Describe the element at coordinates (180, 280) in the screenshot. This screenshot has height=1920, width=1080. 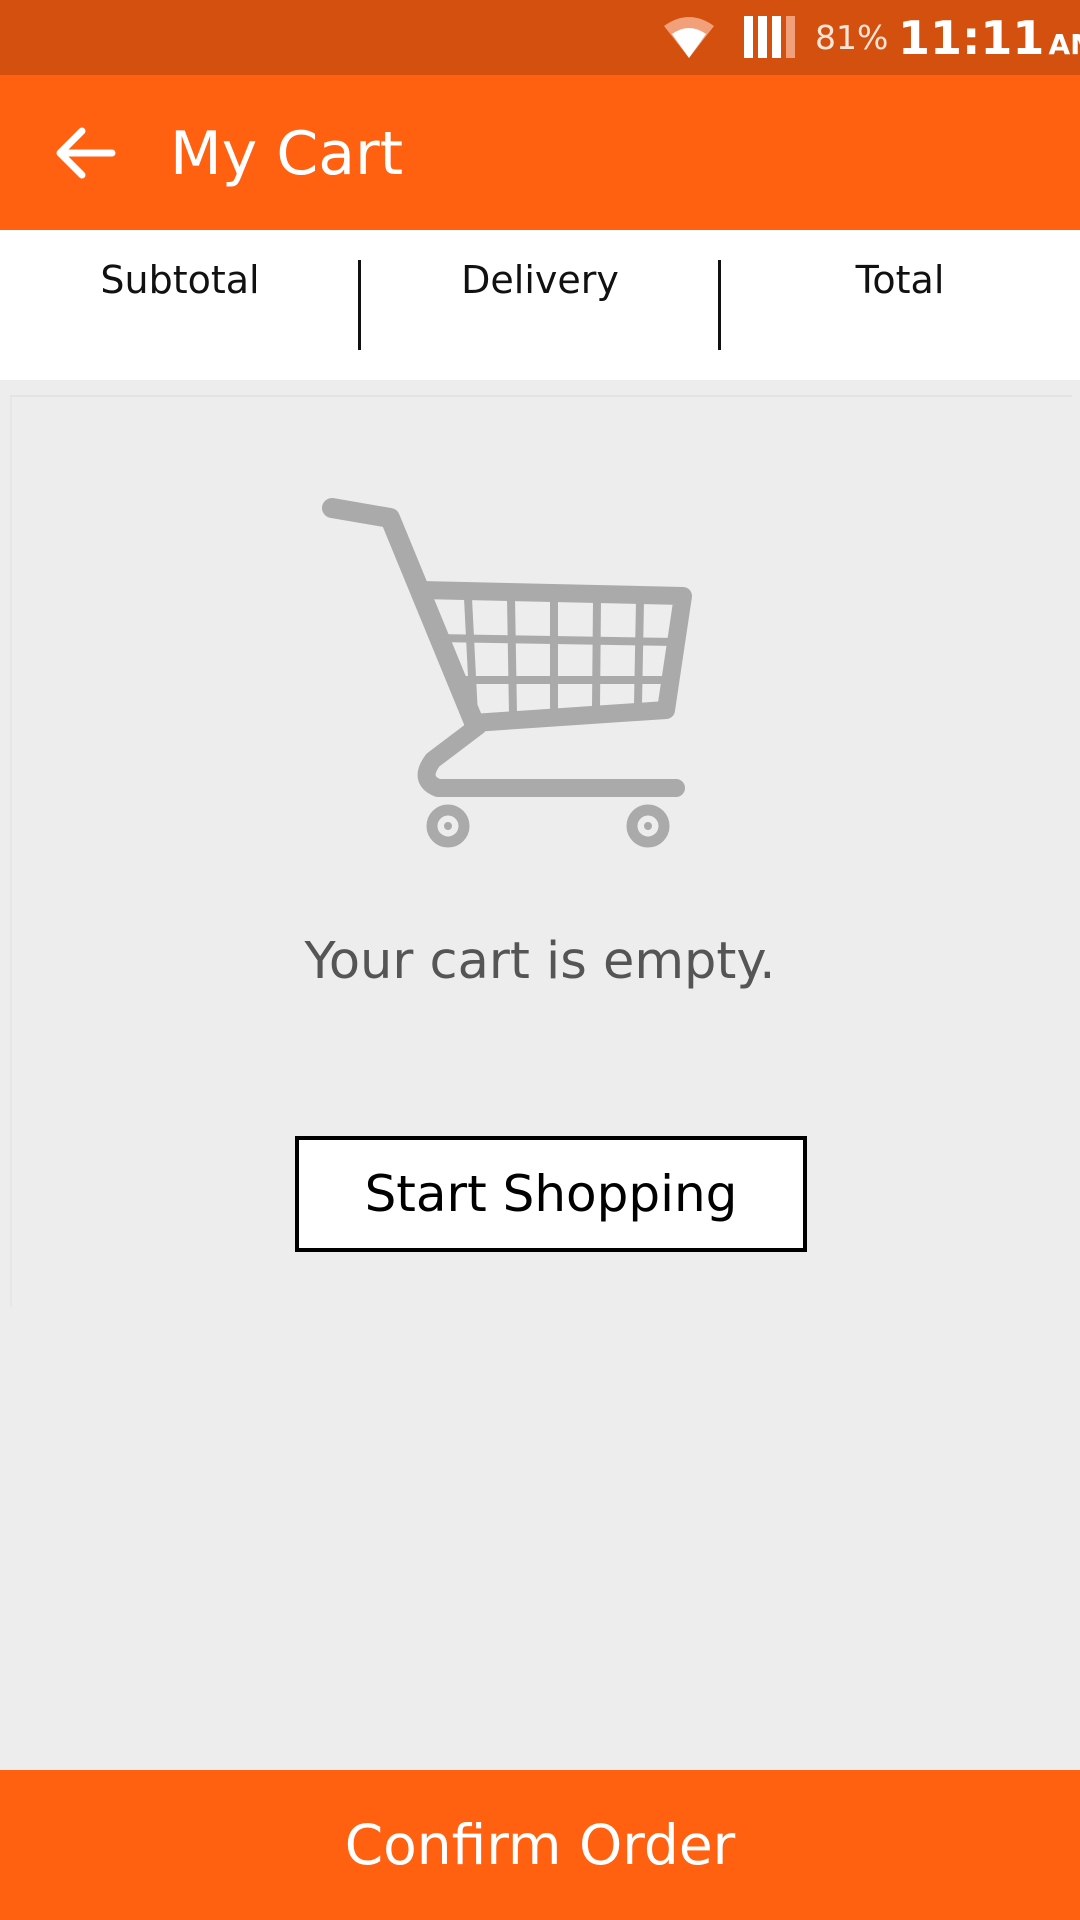
I see `summary-subtotal-label: Subtotal` at that location.